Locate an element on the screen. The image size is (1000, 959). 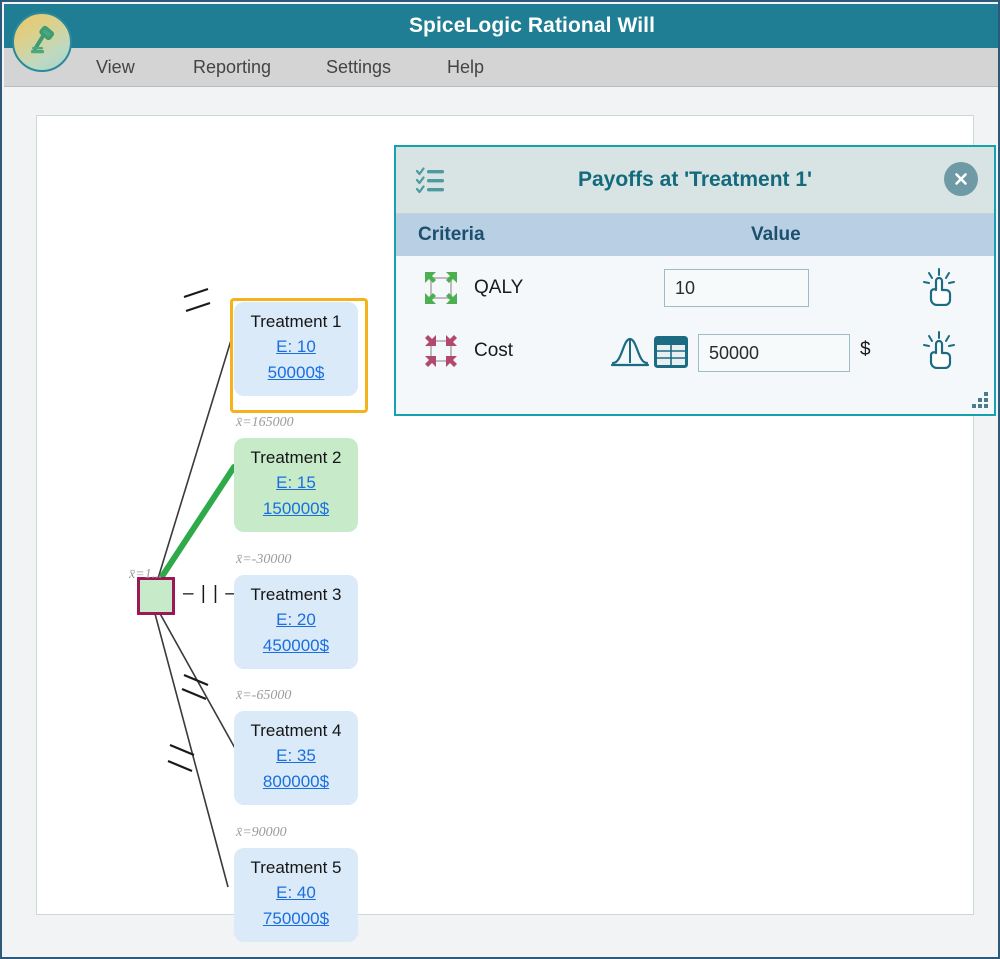
node-cost-value: 800000$ is located at coordinates (296, 782).